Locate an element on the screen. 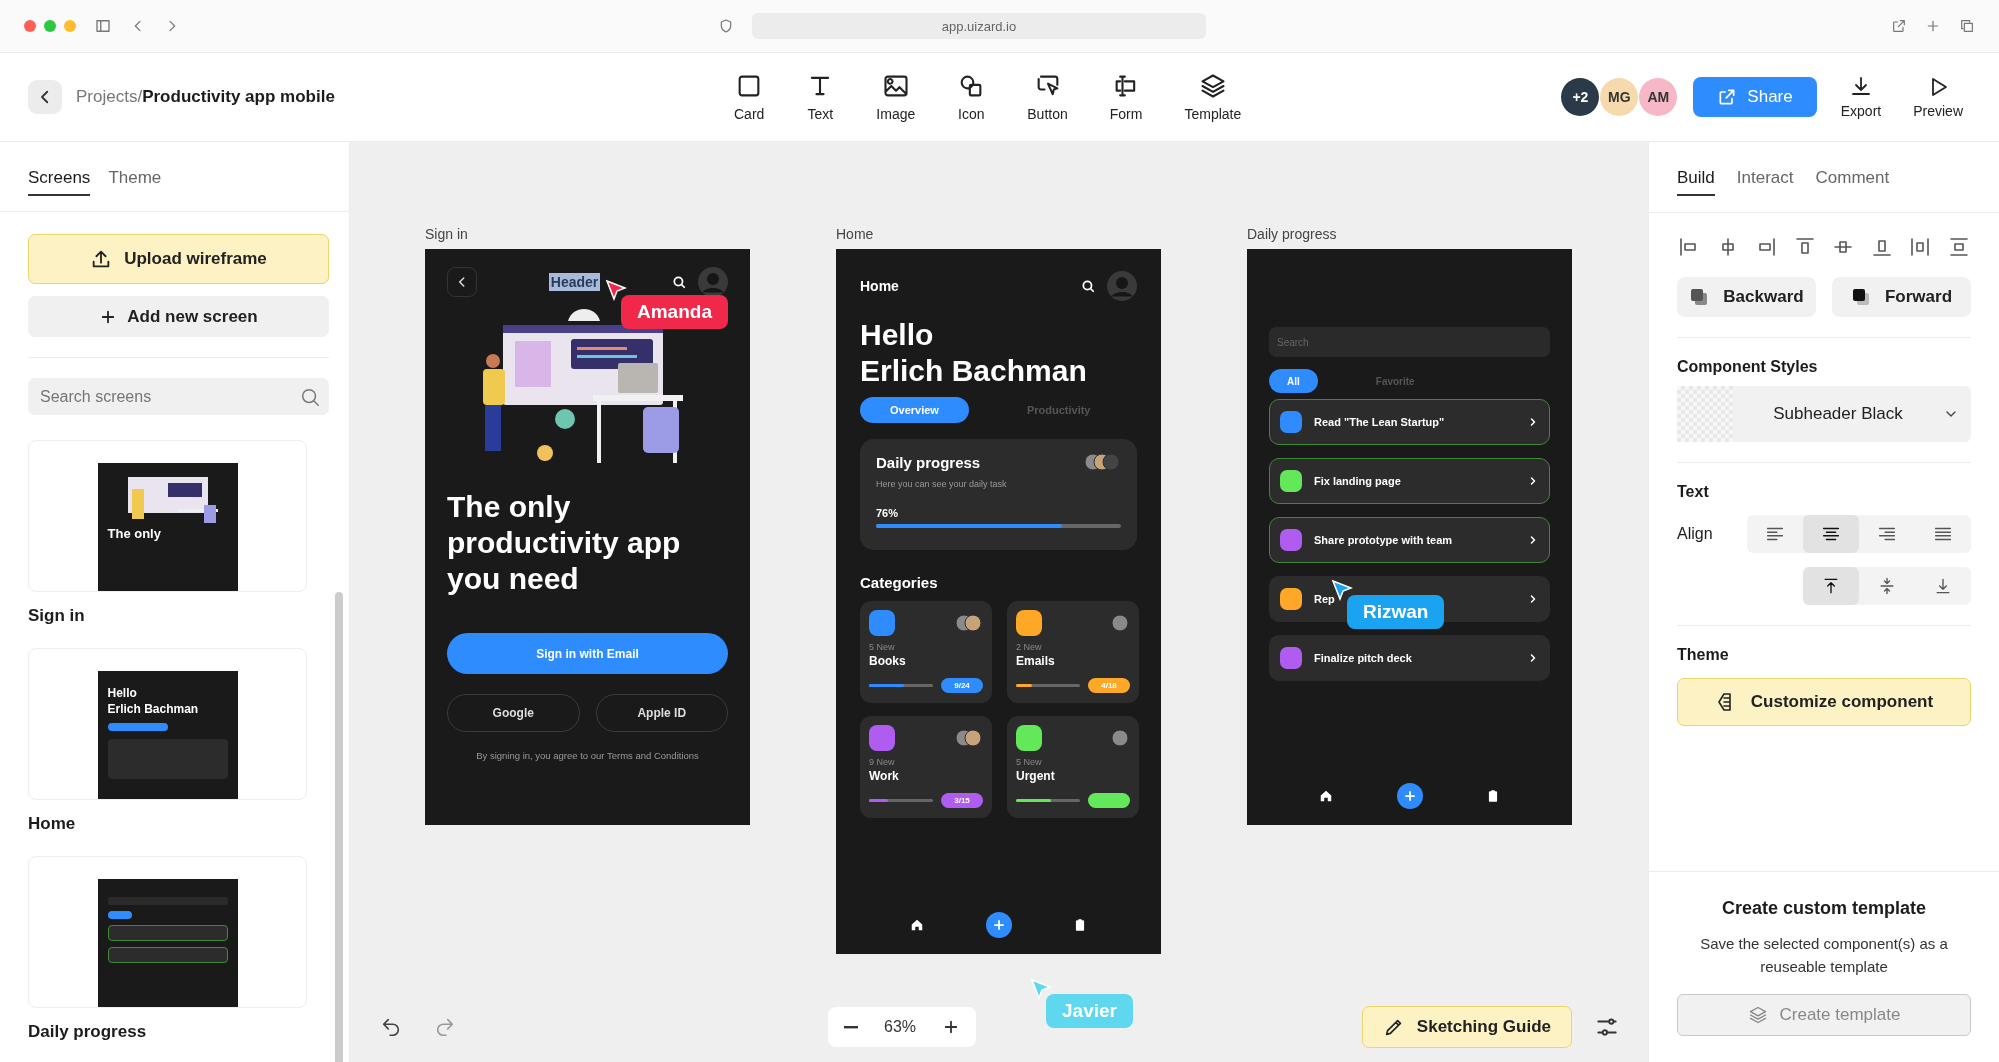 Image resolution: width=1999 pixels, height=1062 pixels. screen-name: Daily progress is located at coordinates (88, 1032).